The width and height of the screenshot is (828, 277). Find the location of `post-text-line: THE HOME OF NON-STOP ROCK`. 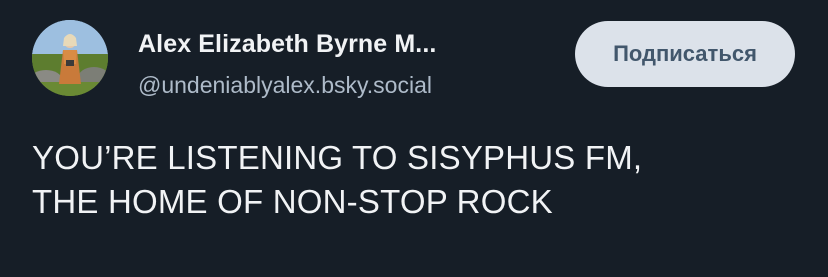

post-text-line: THE HOME OF NON-STOP ROCK is located at coordinates (292, 201).